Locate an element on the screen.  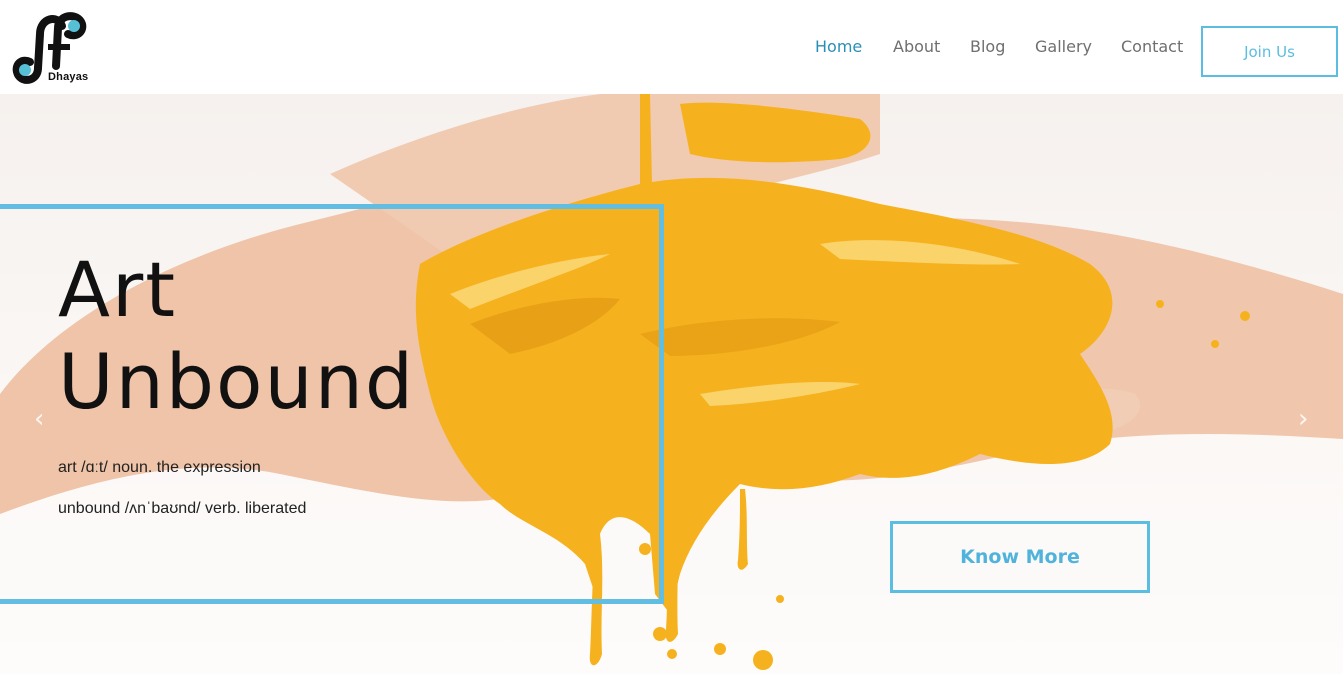
nav-about: About is located at coordinates (916, 46).